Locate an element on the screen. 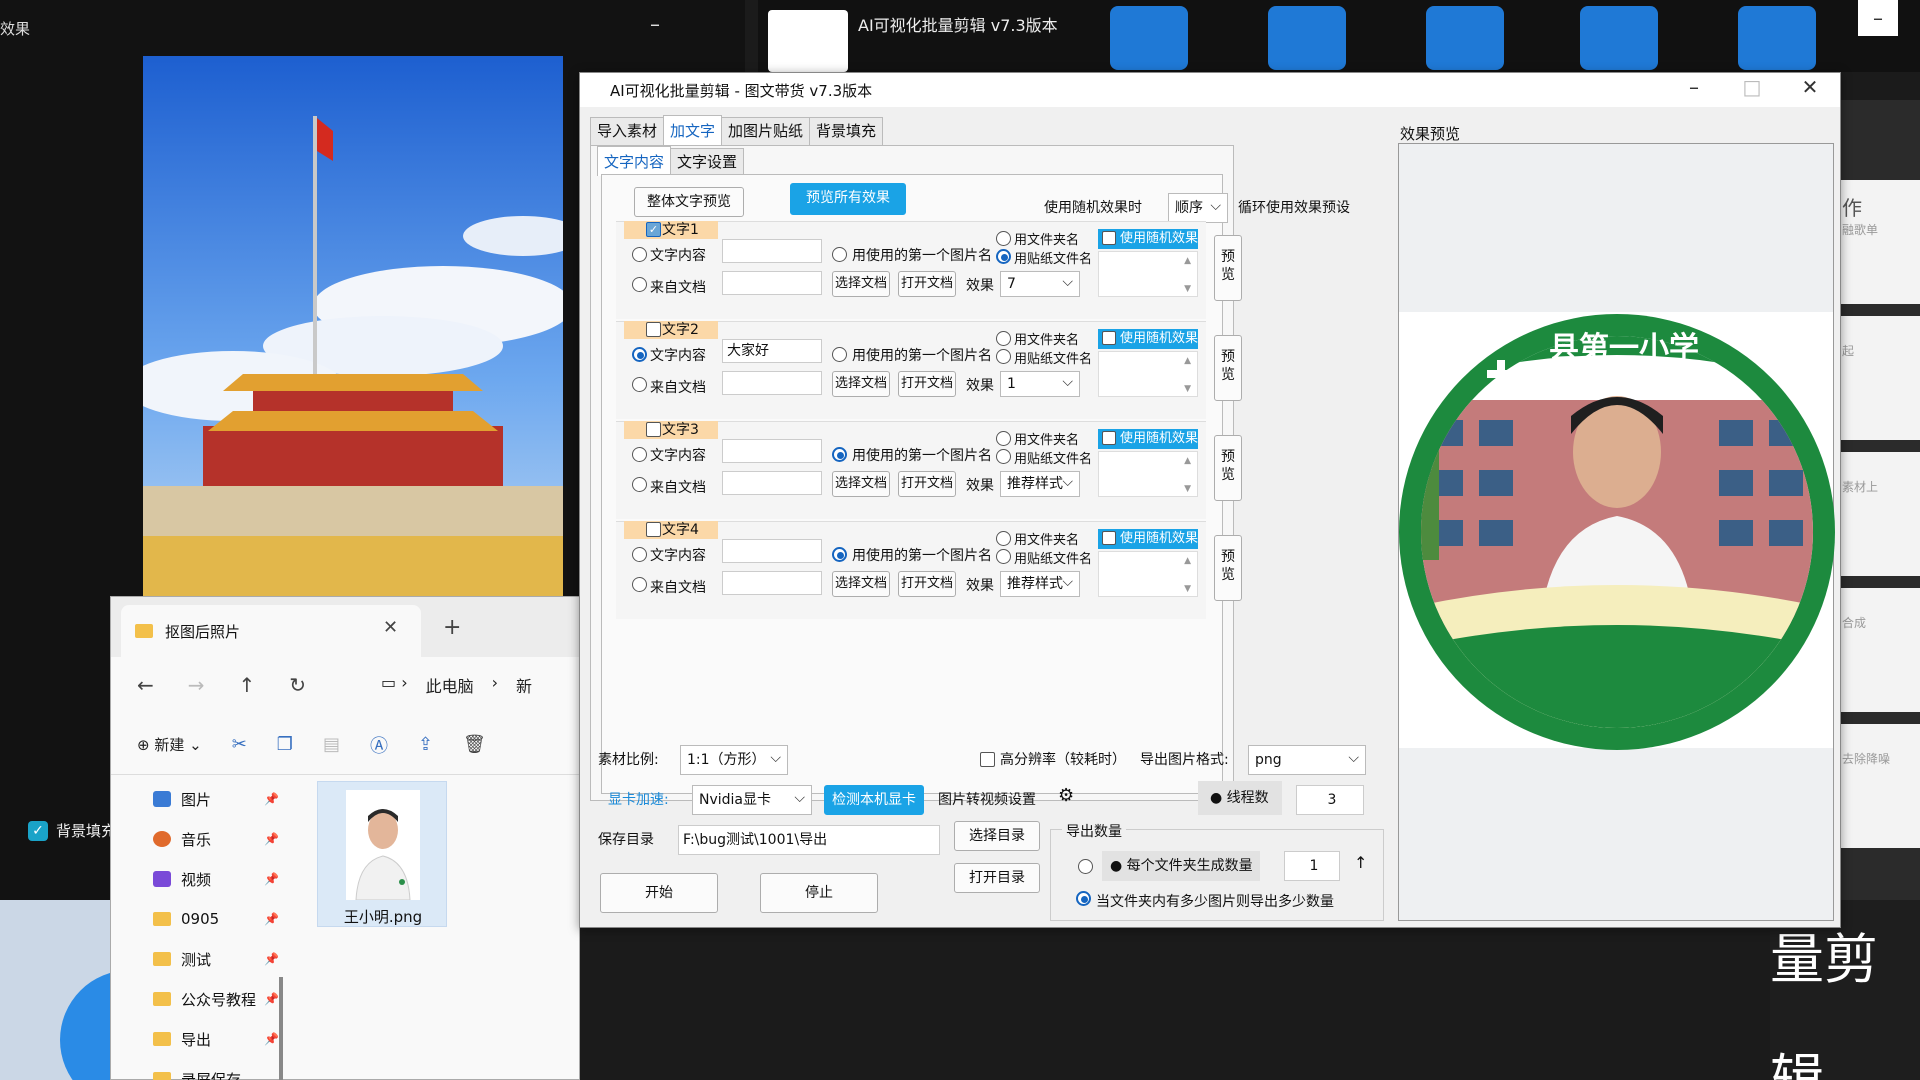  right-card: 作融歌单 is located at coordinates (1878, 242).